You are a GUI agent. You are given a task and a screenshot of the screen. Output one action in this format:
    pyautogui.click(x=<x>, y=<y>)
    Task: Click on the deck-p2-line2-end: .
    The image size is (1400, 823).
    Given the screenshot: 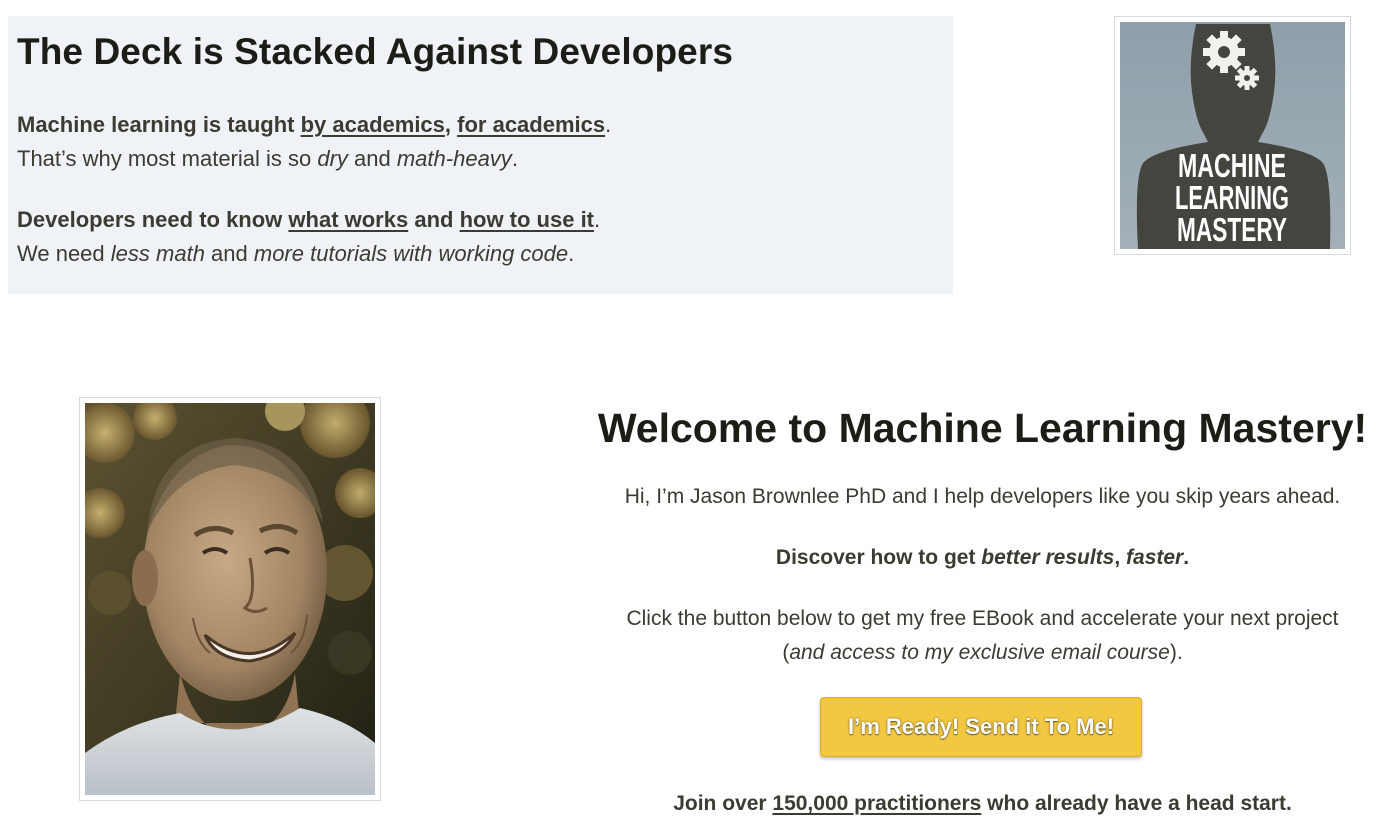 What is the action you would take?
    pyautogui.click(x=571, y=253)
    